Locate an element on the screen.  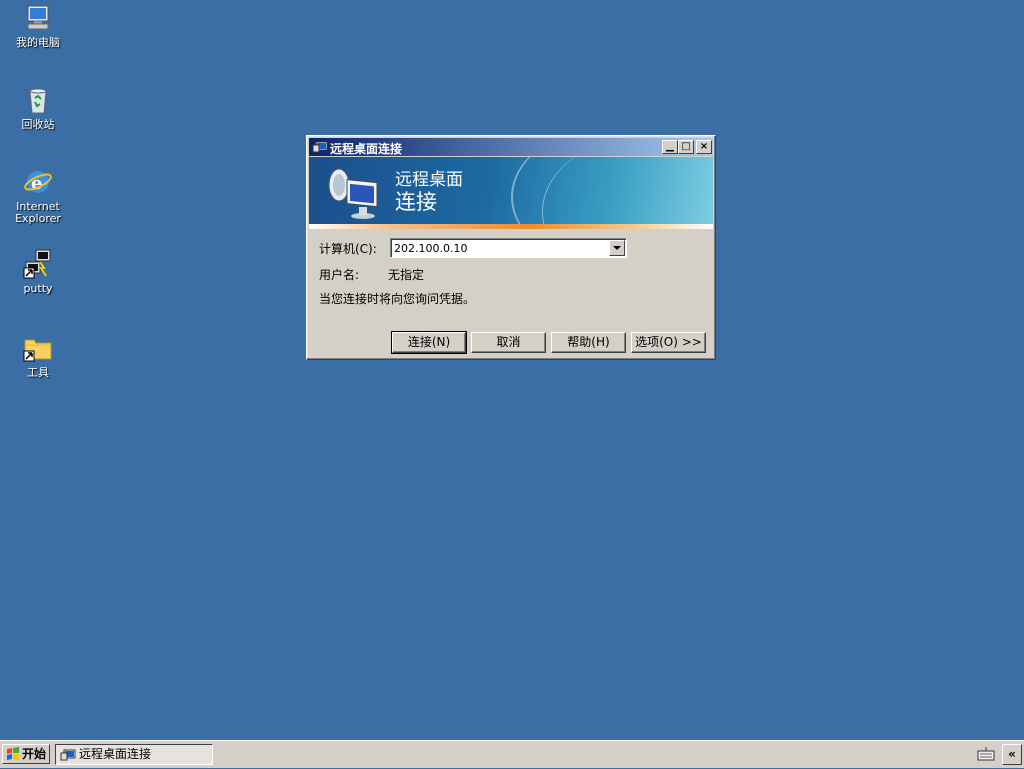
options-button: 选项(O) >> is located at coordinates (668, 342).